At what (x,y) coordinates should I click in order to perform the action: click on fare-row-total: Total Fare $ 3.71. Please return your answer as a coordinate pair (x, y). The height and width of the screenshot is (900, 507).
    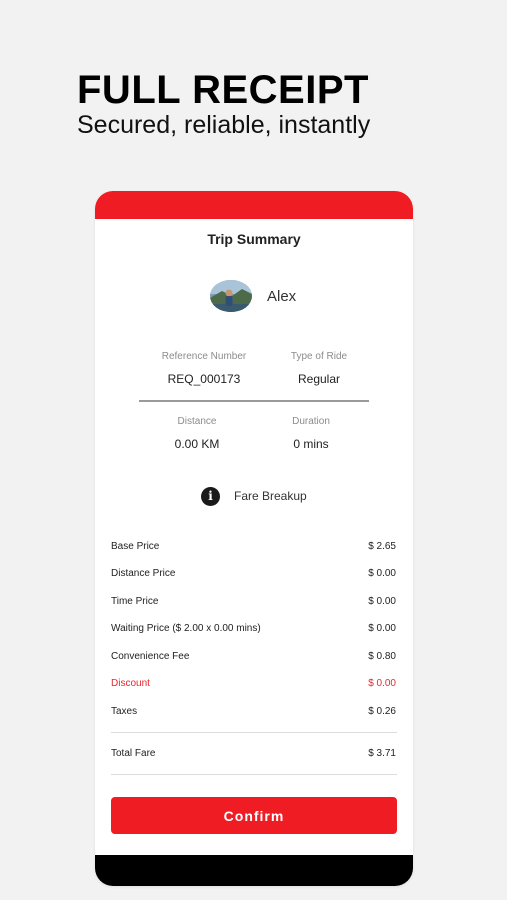
    Looking at the image, I should click on (253, 753).